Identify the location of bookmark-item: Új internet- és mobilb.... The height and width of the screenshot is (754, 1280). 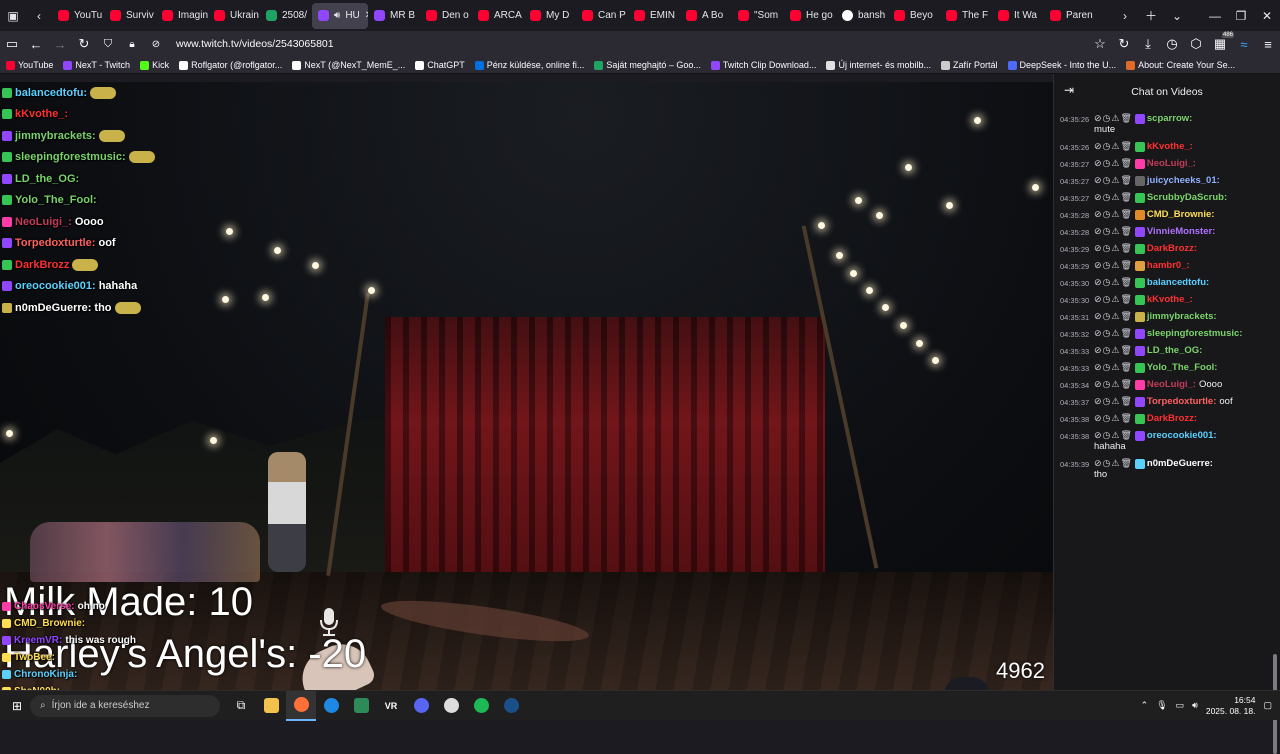
(878, 65).